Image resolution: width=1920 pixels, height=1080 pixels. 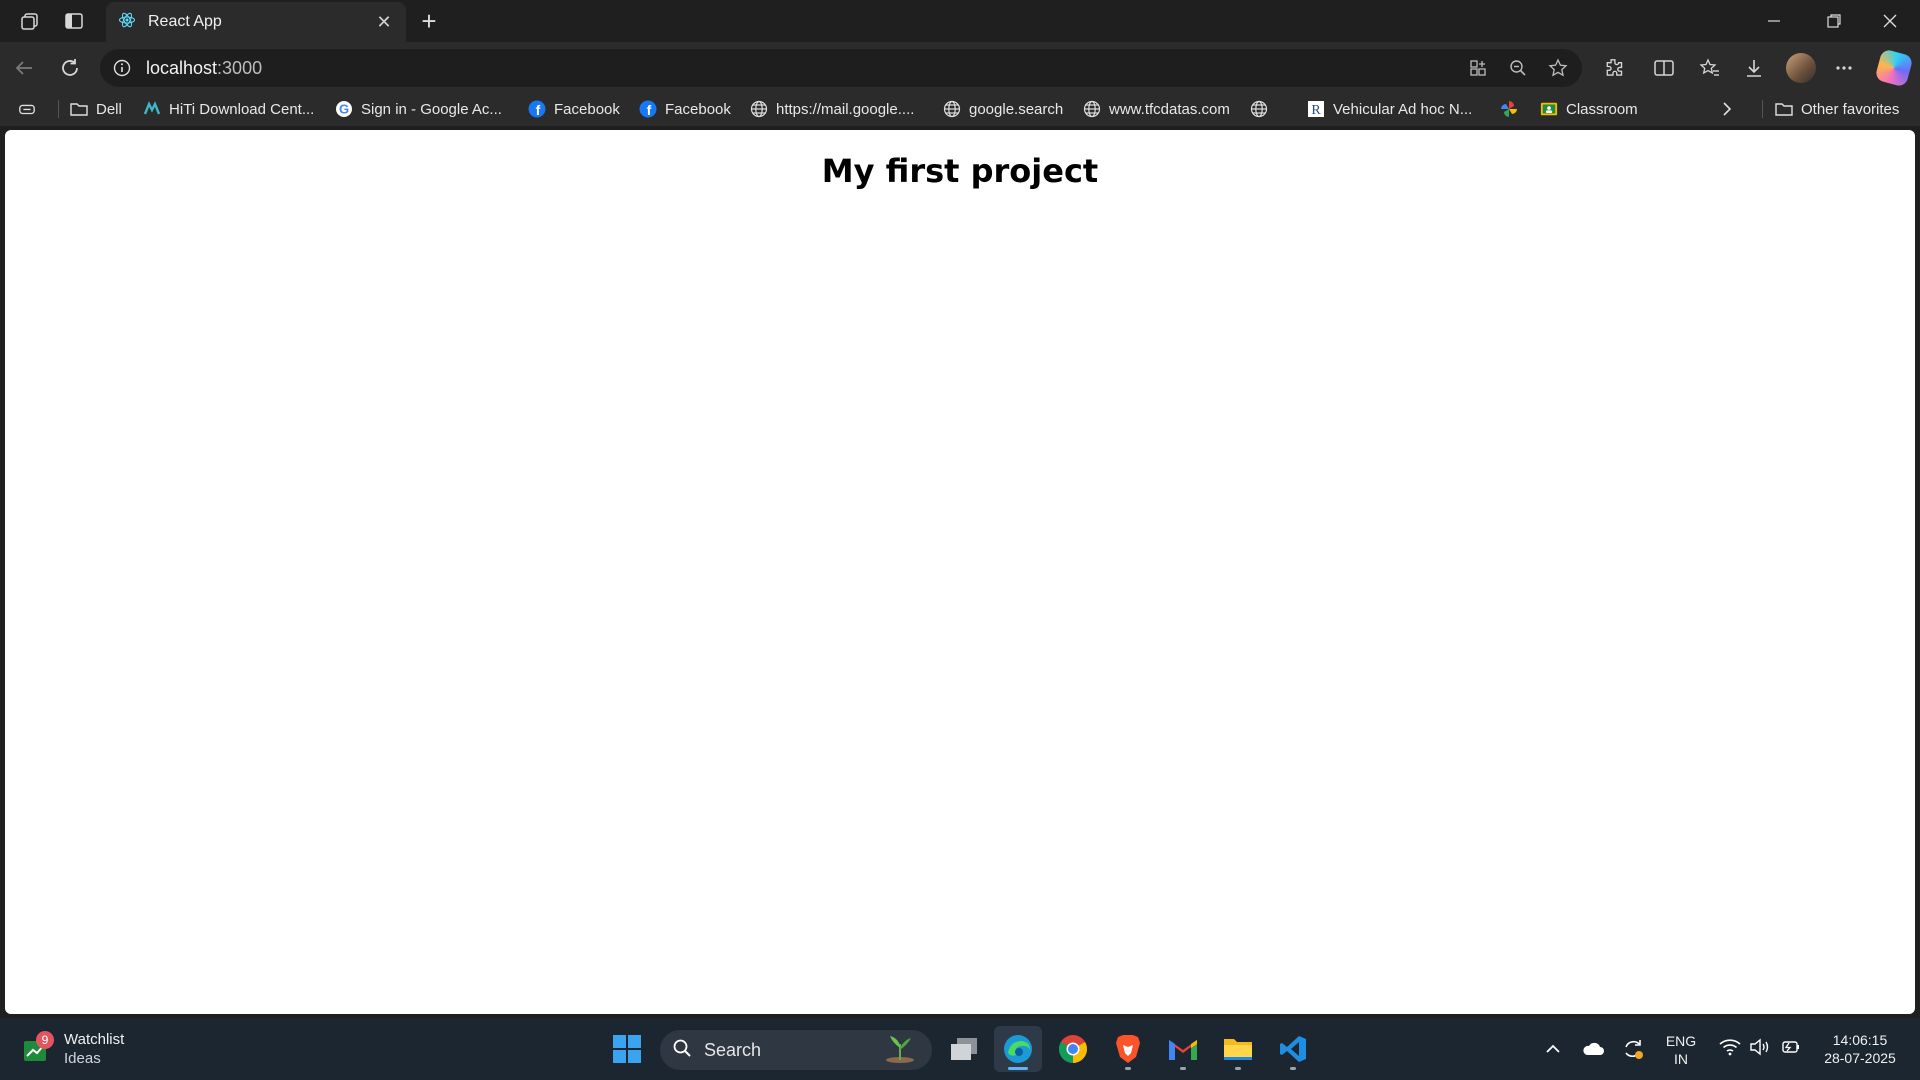 I want to click on search-icon, so click(x=682, y=1050).